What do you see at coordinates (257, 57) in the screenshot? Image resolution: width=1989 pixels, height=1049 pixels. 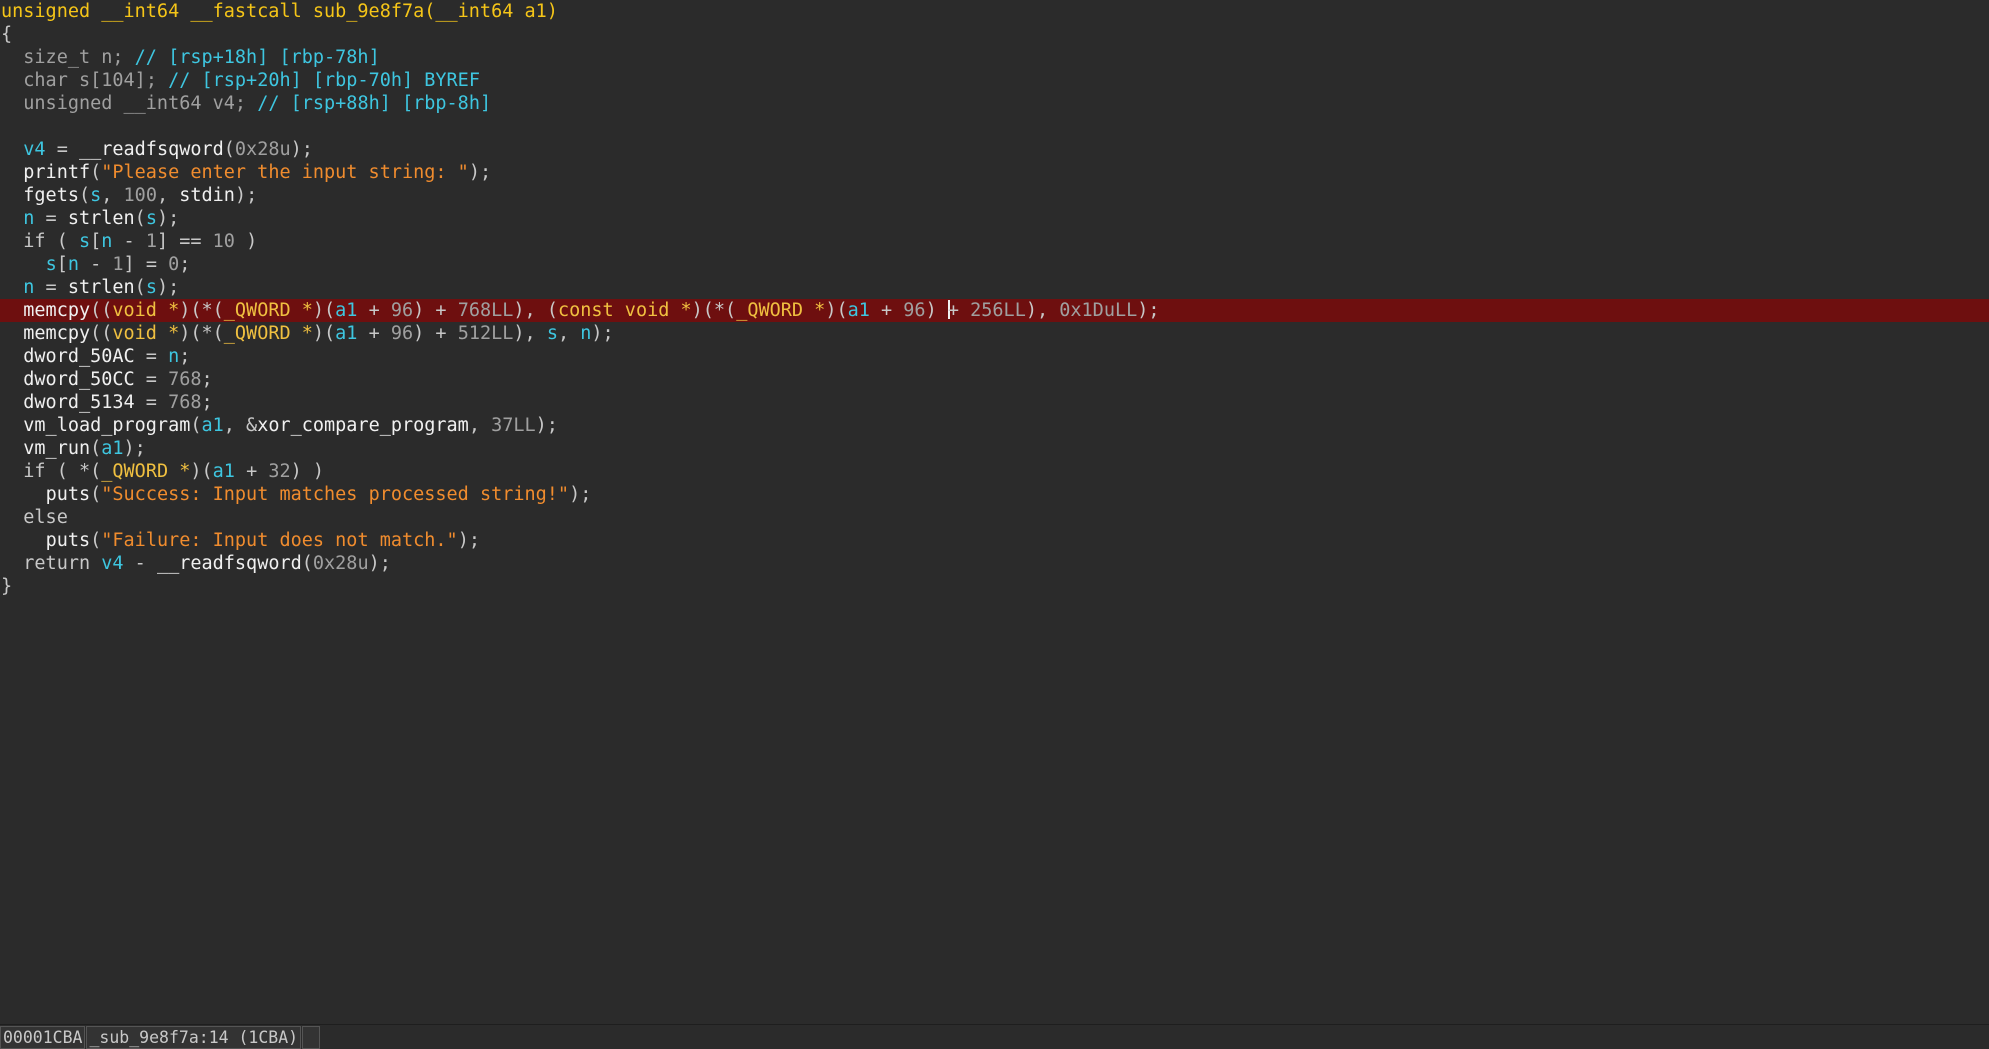 I see `decl-comment: // [rsp+18h] [rbp-78h]` at bounding box center [257, 57].